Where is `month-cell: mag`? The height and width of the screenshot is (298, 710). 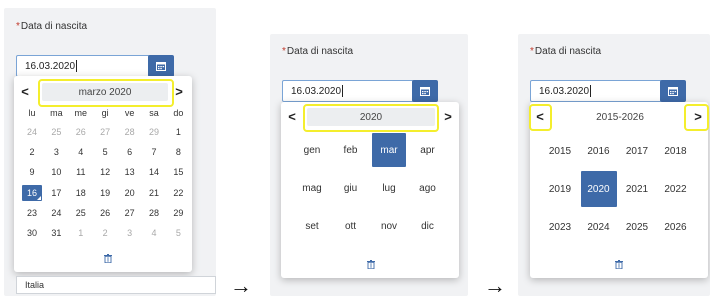 month-cell: mag is located at coordinates (312, 188).